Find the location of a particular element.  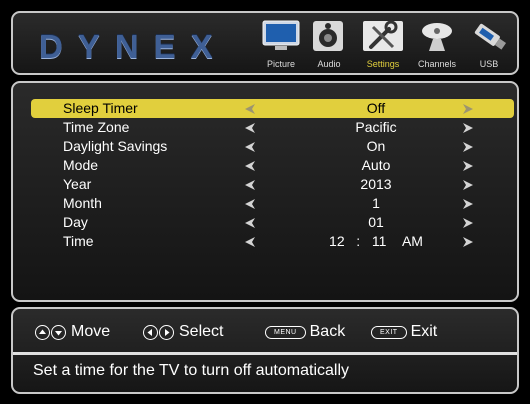

satellite-dish-icon is located at coordinates (437, 36).